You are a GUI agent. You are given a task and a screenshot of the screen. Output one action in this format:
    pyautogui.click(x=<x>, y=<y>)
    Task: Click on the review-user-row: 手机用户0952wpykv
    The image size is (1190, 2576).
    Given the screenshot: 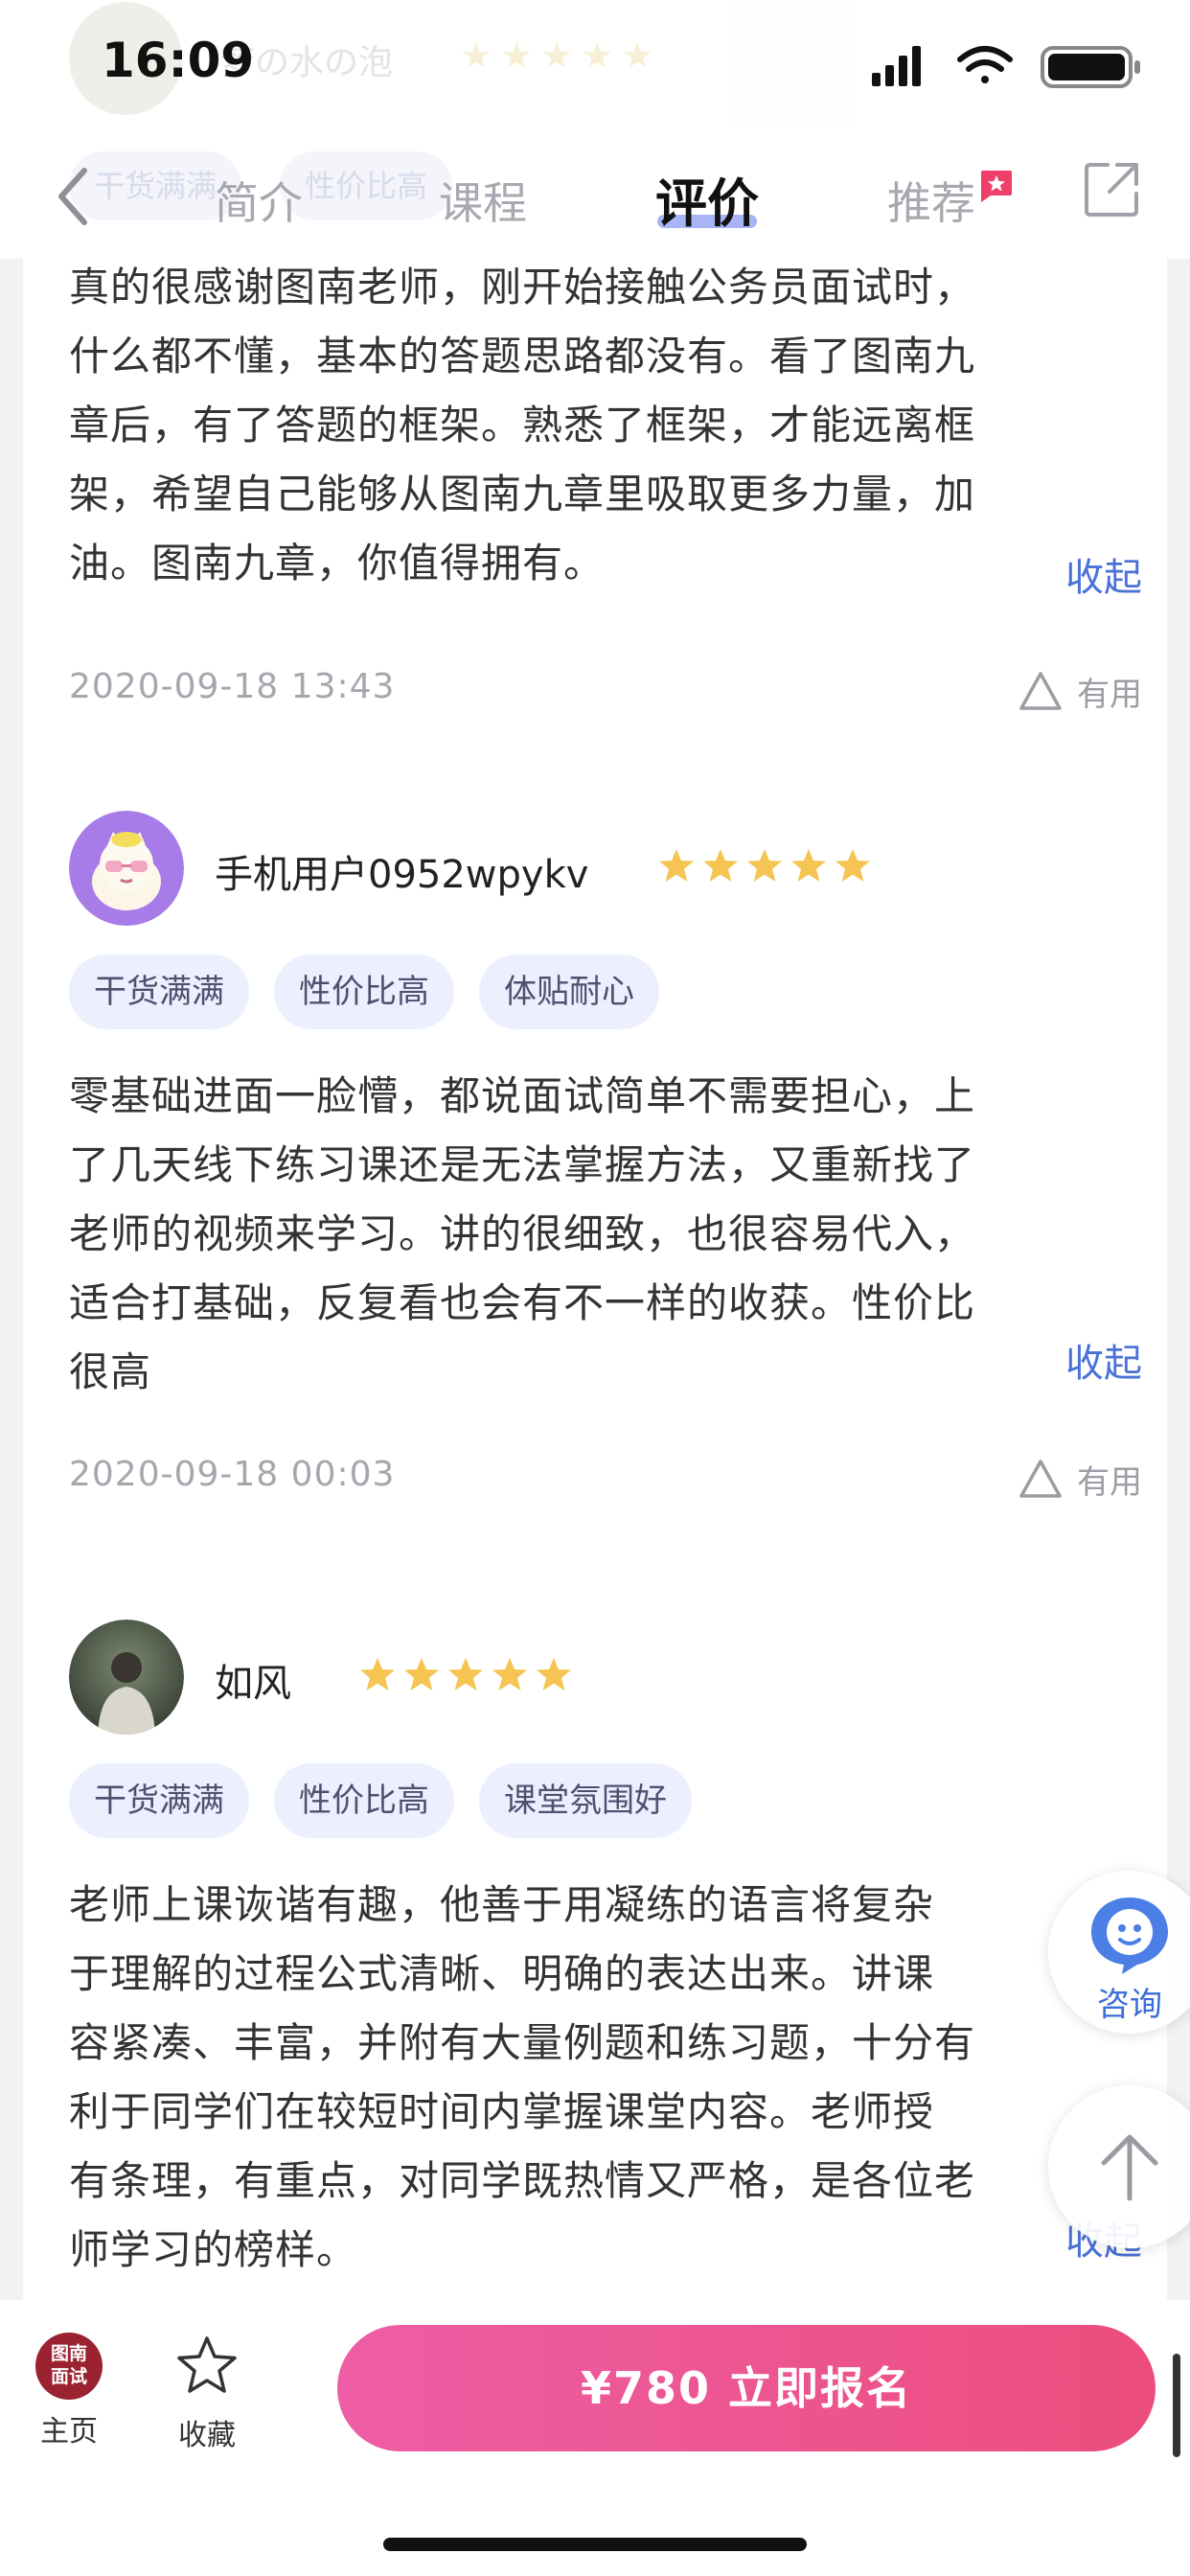 What is the action you would take?
    pyautogui.click(x=606, y=868)
    